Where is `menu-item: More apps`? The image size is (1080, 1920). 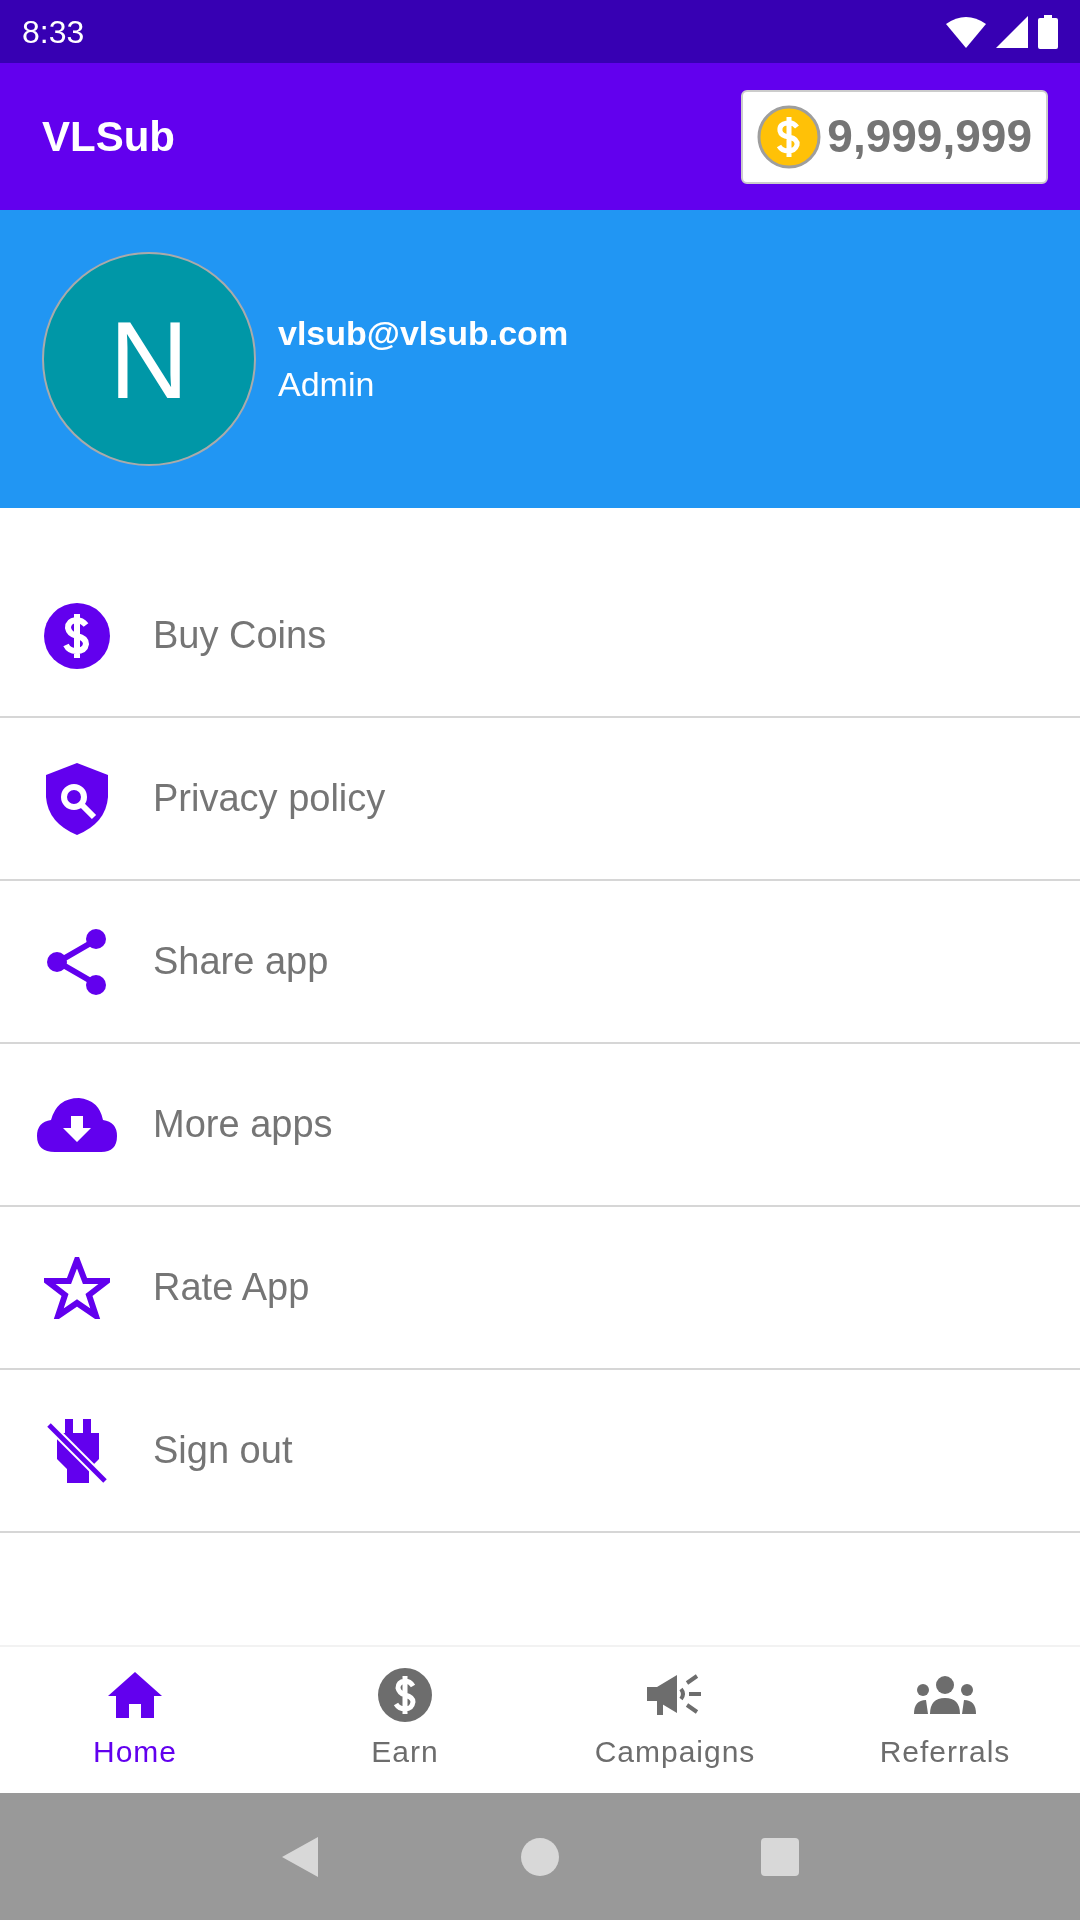
menu-item: More apps is located at coordinates (540, 1125).